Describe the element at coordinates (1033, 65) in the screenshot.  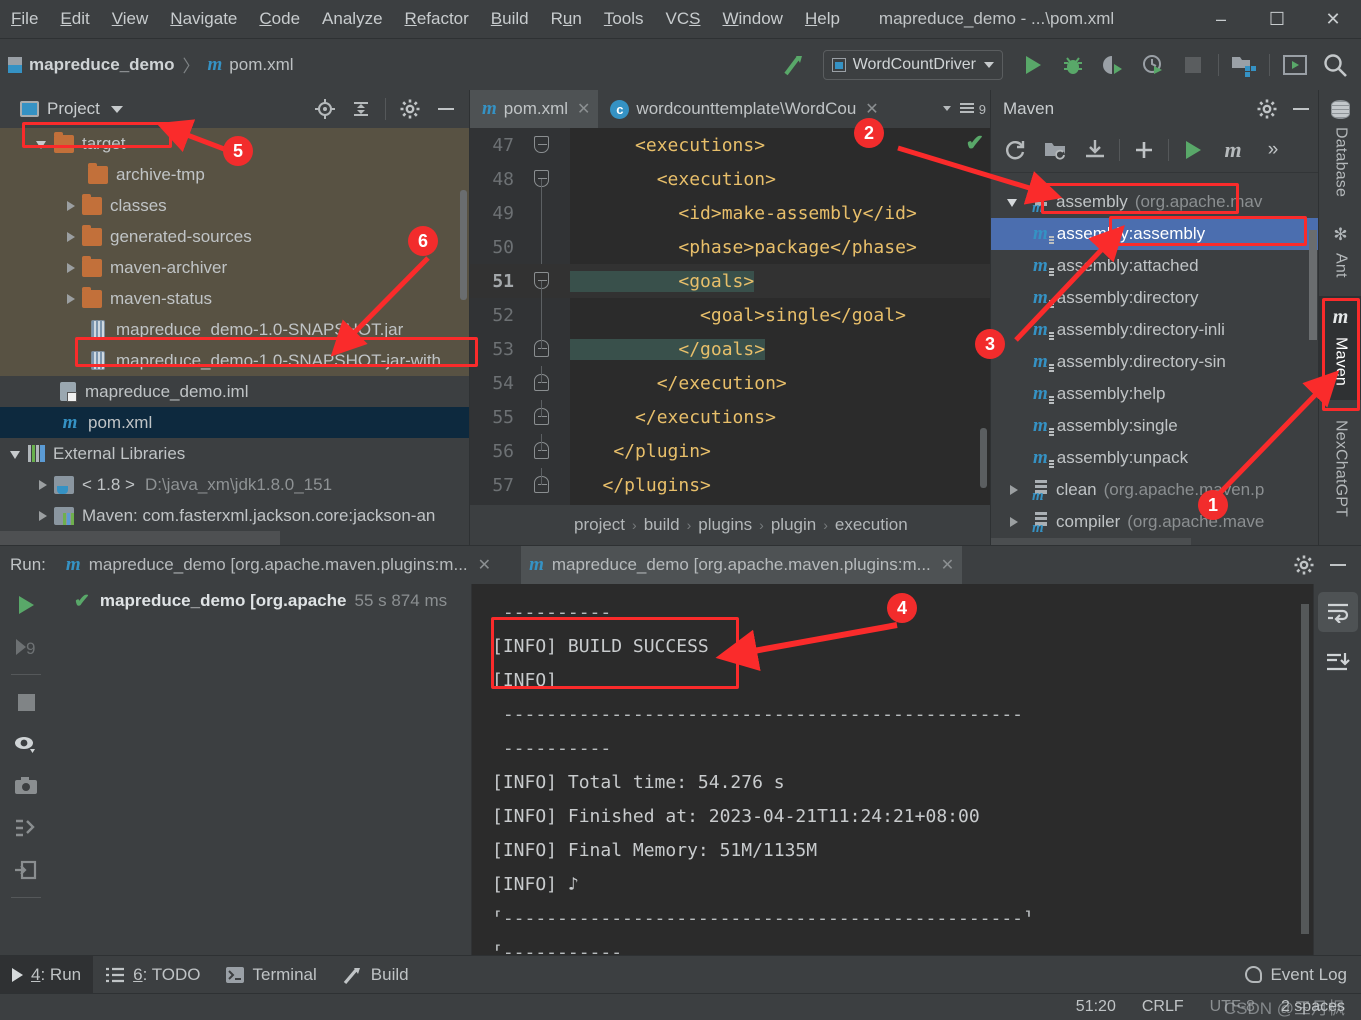
I see `run-button` at that location.